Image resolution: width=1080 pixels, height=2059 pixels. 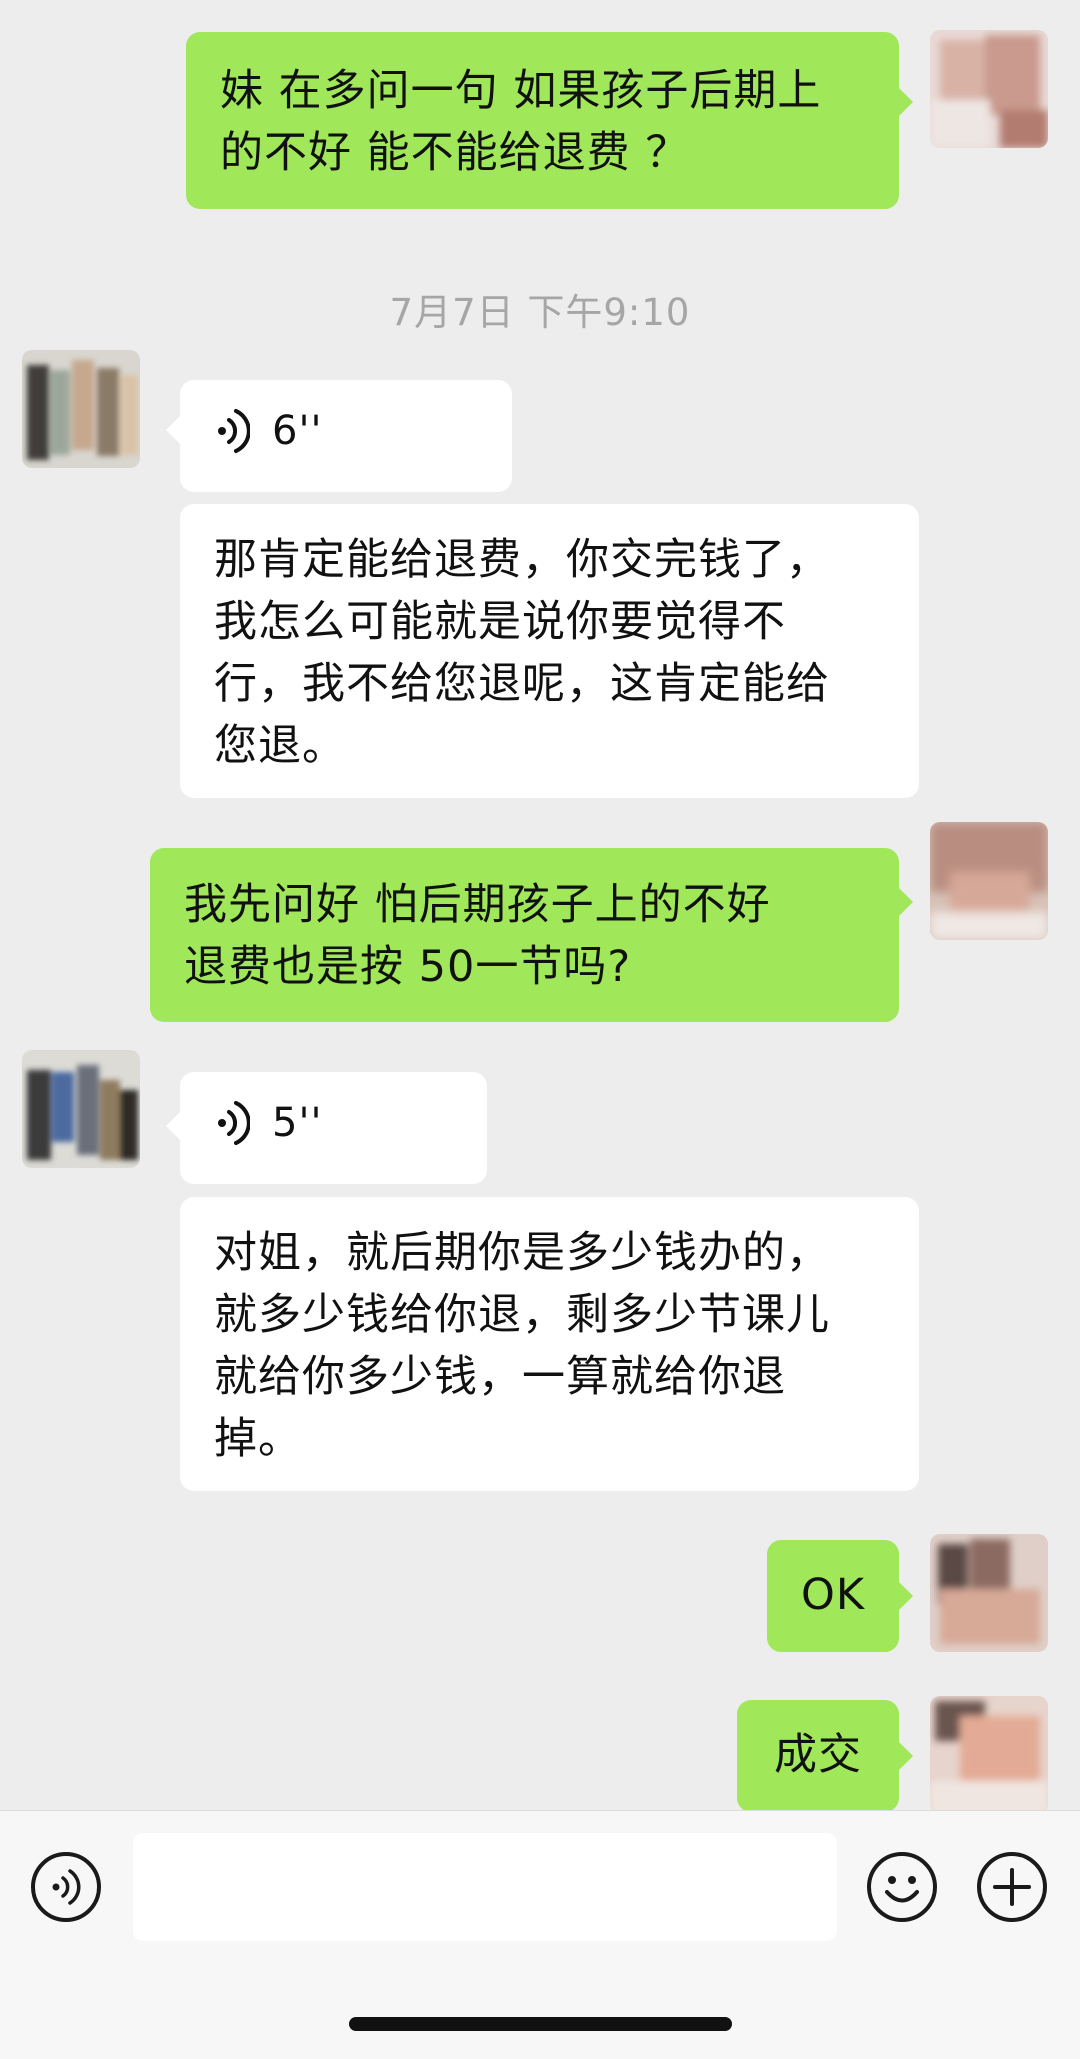 What do you see at coordinates (333, 1128) in the screenshot?
I see `voice-message-bubble: 5''` at bounding box center [333, 1128].